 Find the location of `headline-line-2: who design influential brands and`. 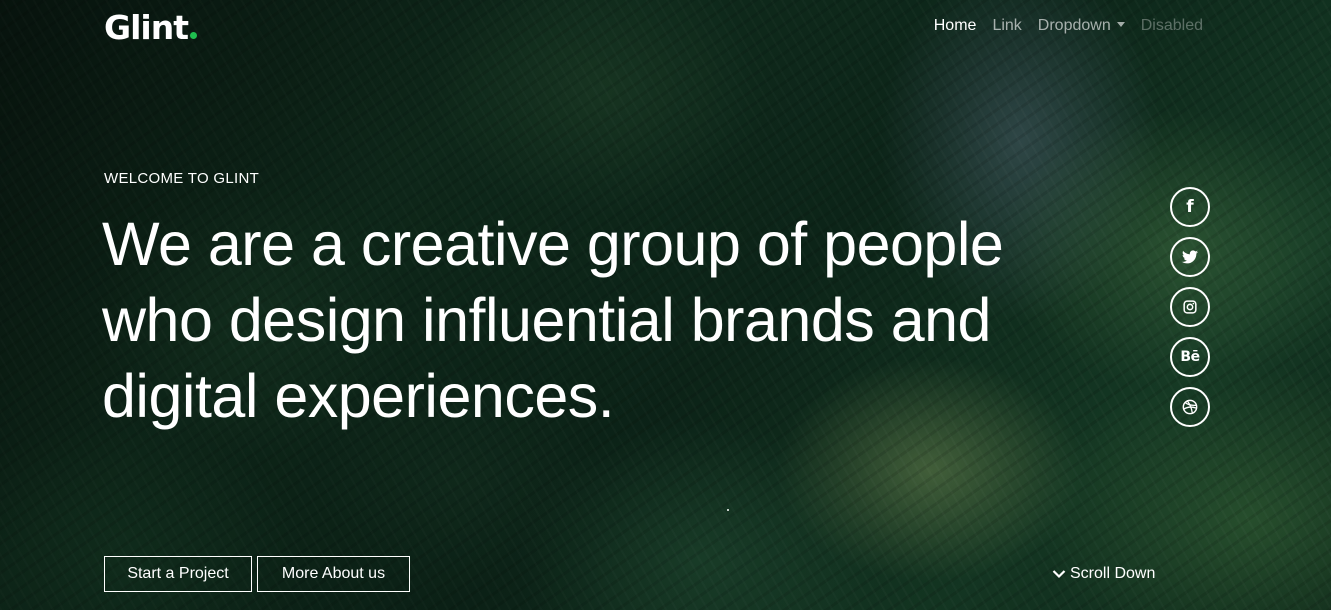

headline-line-2: who design influential brands and is located at coordinates (546, 320).